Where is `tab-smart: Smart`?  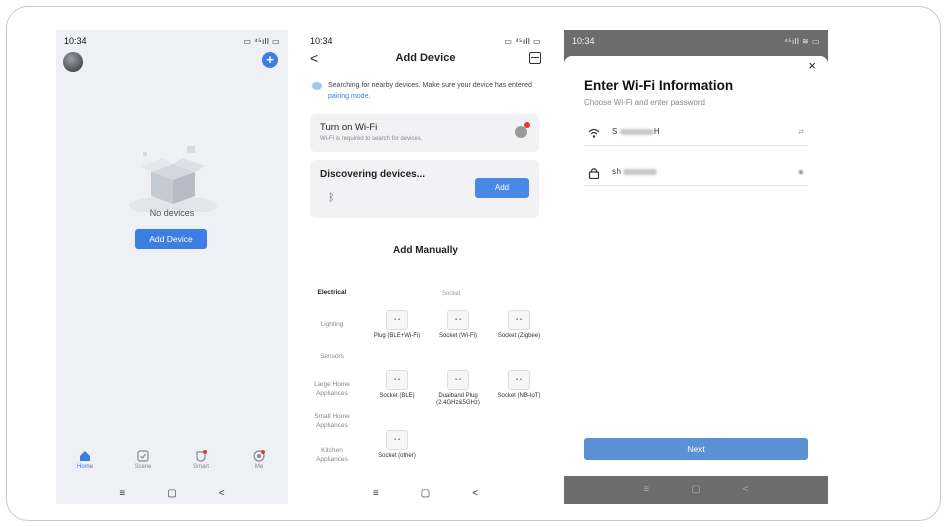
tab-smart: Smart is located at coordinates (201, 465).